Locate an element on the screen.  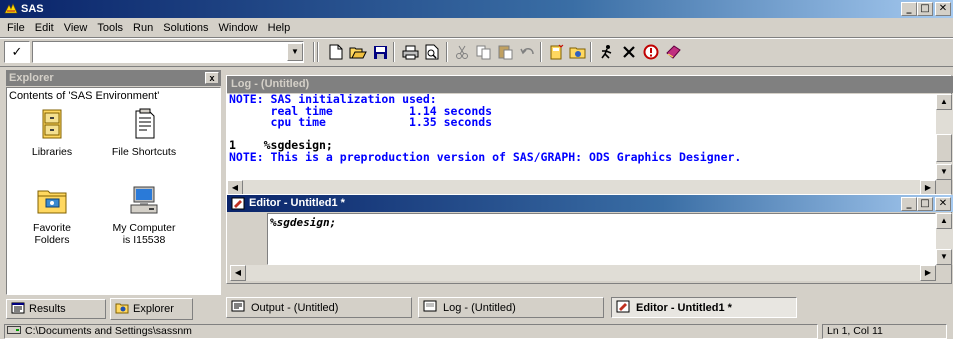
log-vertical-scrollbar: ▲ ▼ is located at coordinates (944, 137).